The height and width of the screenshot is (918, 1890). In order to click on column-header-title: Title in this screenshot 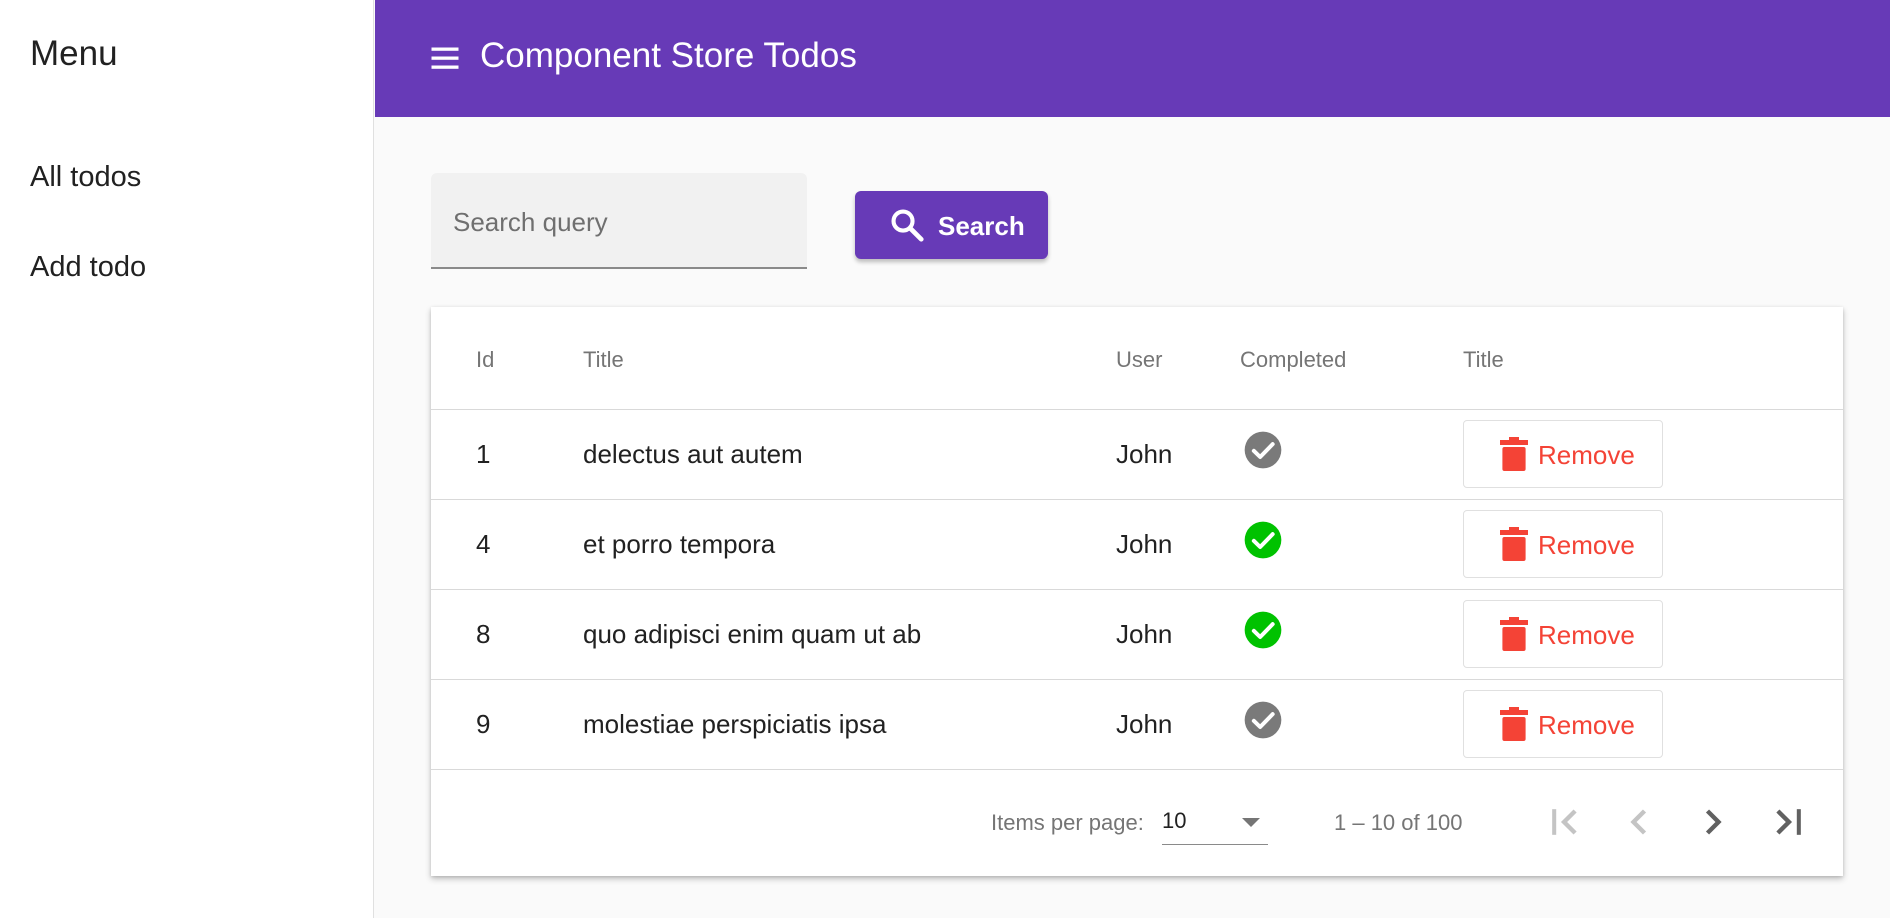, I will do `click(603, 359)`.